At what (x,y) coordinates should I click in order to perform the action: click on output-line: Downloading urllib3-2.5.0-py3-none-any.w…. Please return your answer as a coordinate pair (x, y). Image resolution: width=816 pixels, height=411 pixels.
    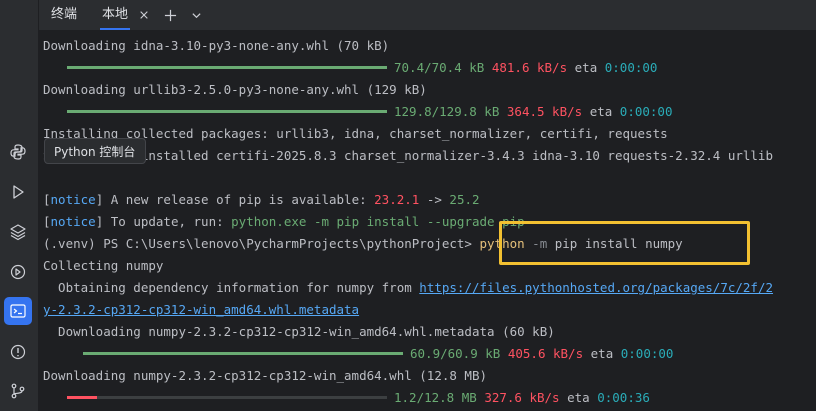
    Looking at the image, I should click on (235, 89).